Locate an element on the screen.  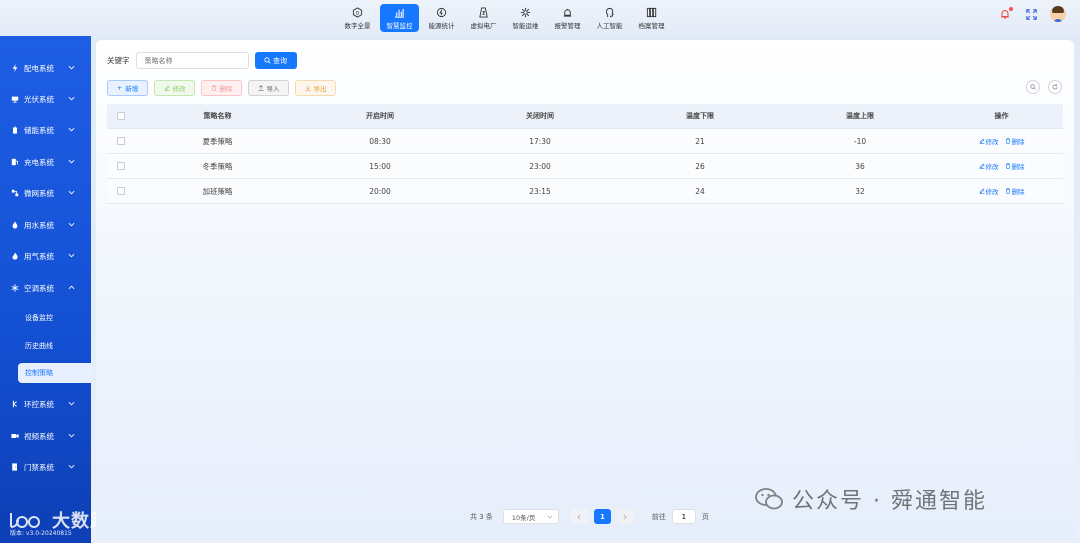
delete-button: 删除 is located at coordinates (221, 88).